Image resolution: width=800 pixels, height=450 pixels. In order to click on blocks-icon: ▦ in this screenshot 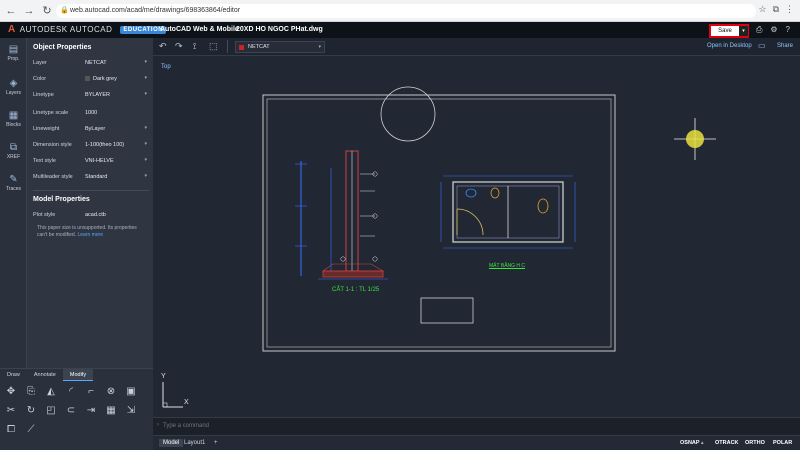, I will do `click(13, 115)`.